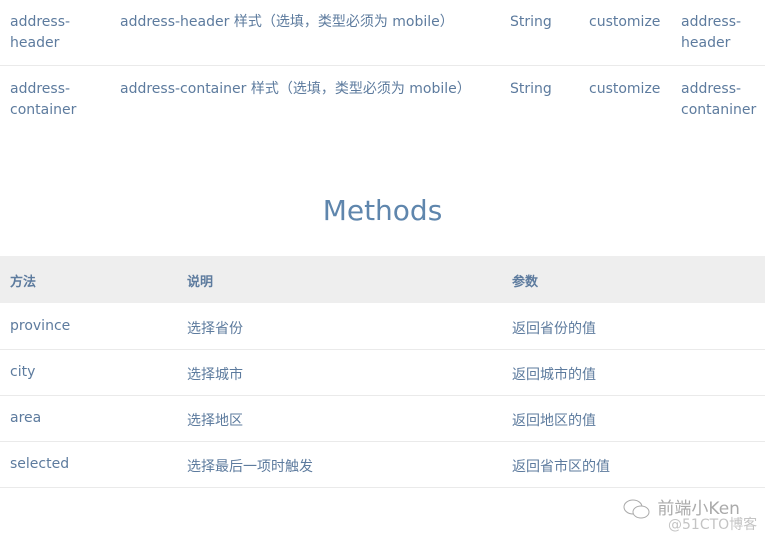 The image size is (775, 541). Describe the element at coordinates (382, 279) in the screenshot. I see `methods-table-header: 方法 说明 参数` at that location.